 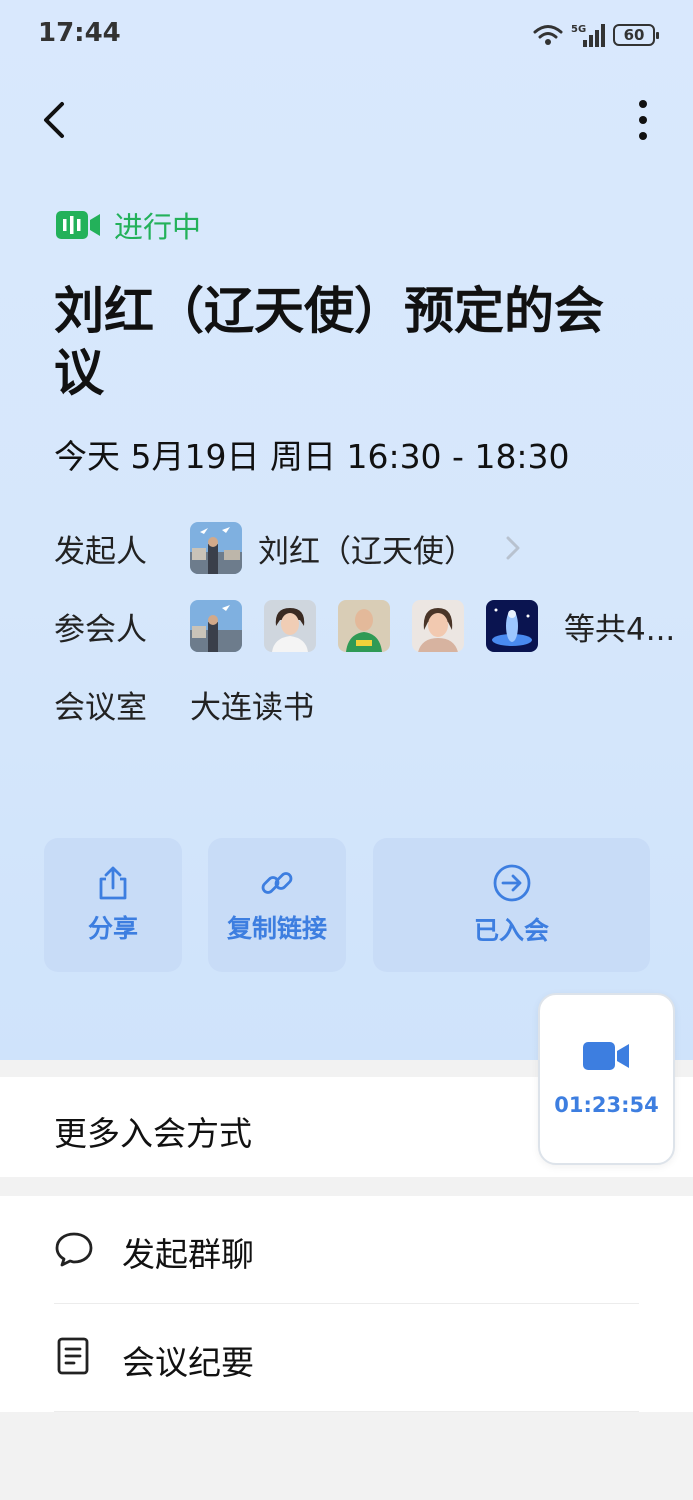 What do you see at coordinates (346, 1411) in the screenshot?
I see `divider` at bounding box center [346, 1411].